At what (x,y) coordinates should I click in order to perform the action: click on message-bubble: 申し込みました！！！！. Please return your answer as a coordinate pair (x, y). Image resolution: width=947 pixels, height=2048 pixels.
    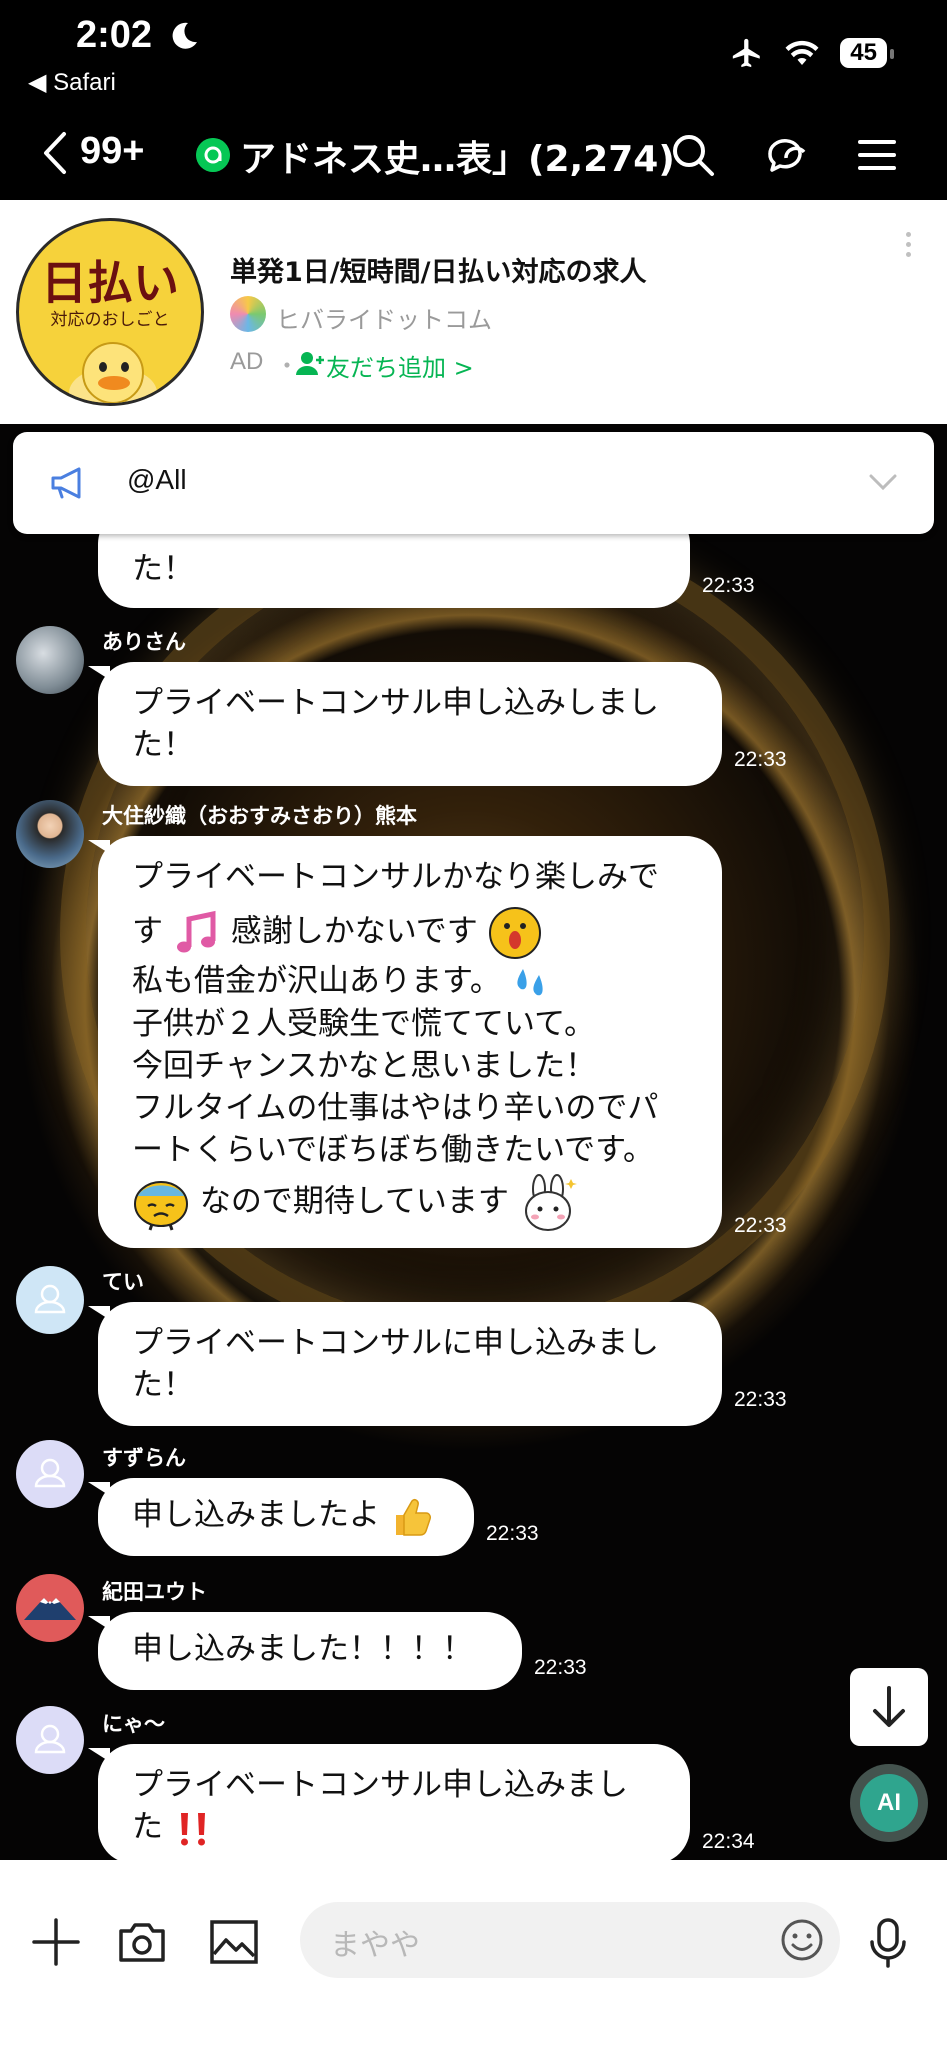
    Looking at the image, I should click on (305, 1651).